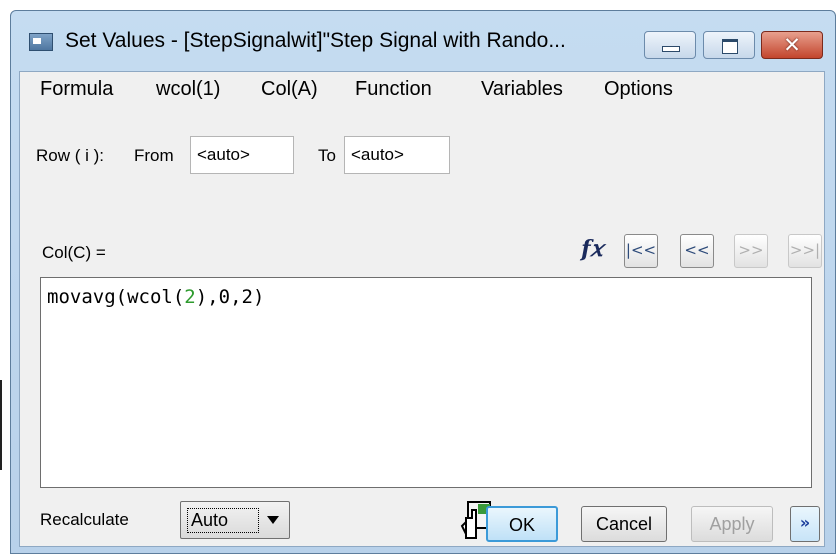  I want to click on formula-fn: movavg(wcol(, so click(116, 297).